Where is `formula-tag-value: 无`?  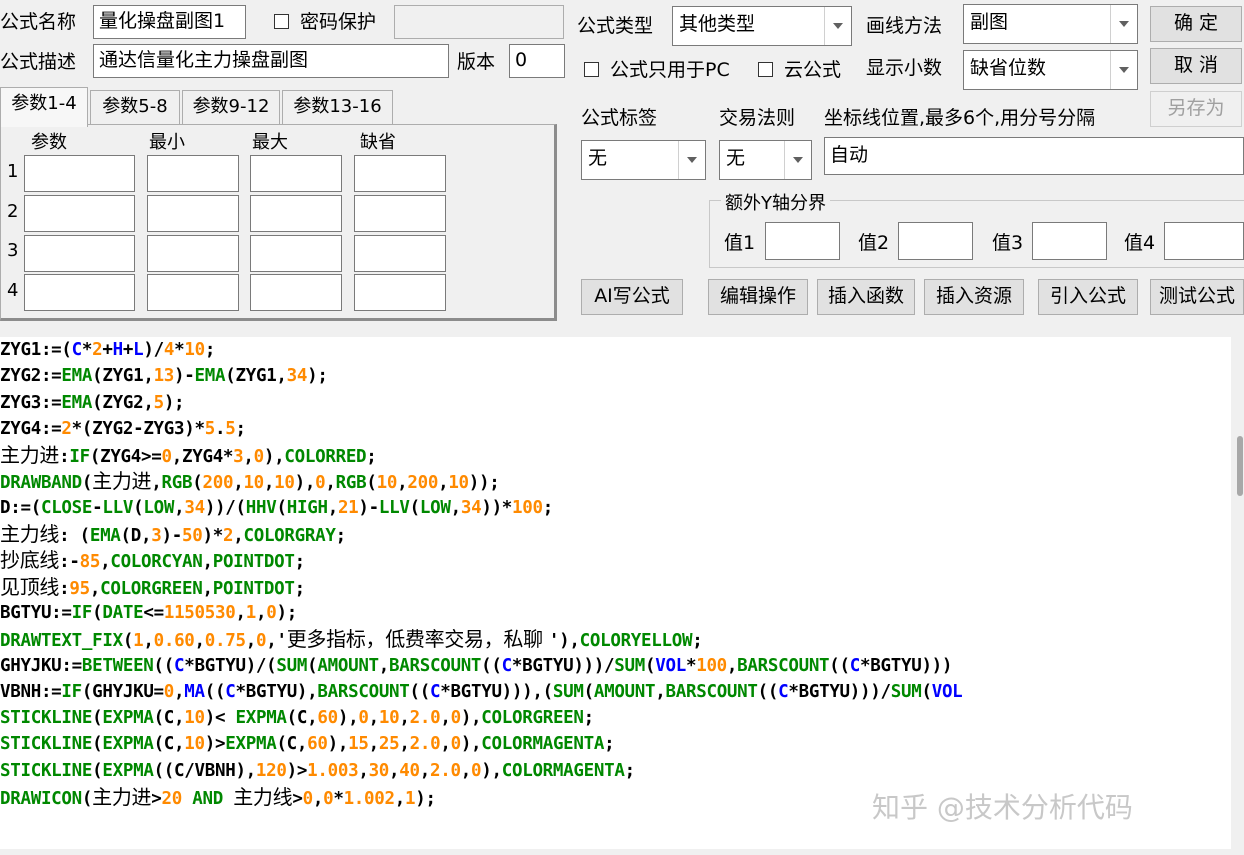 formula-tag-value: 无 is located at coordinates (598, 158).